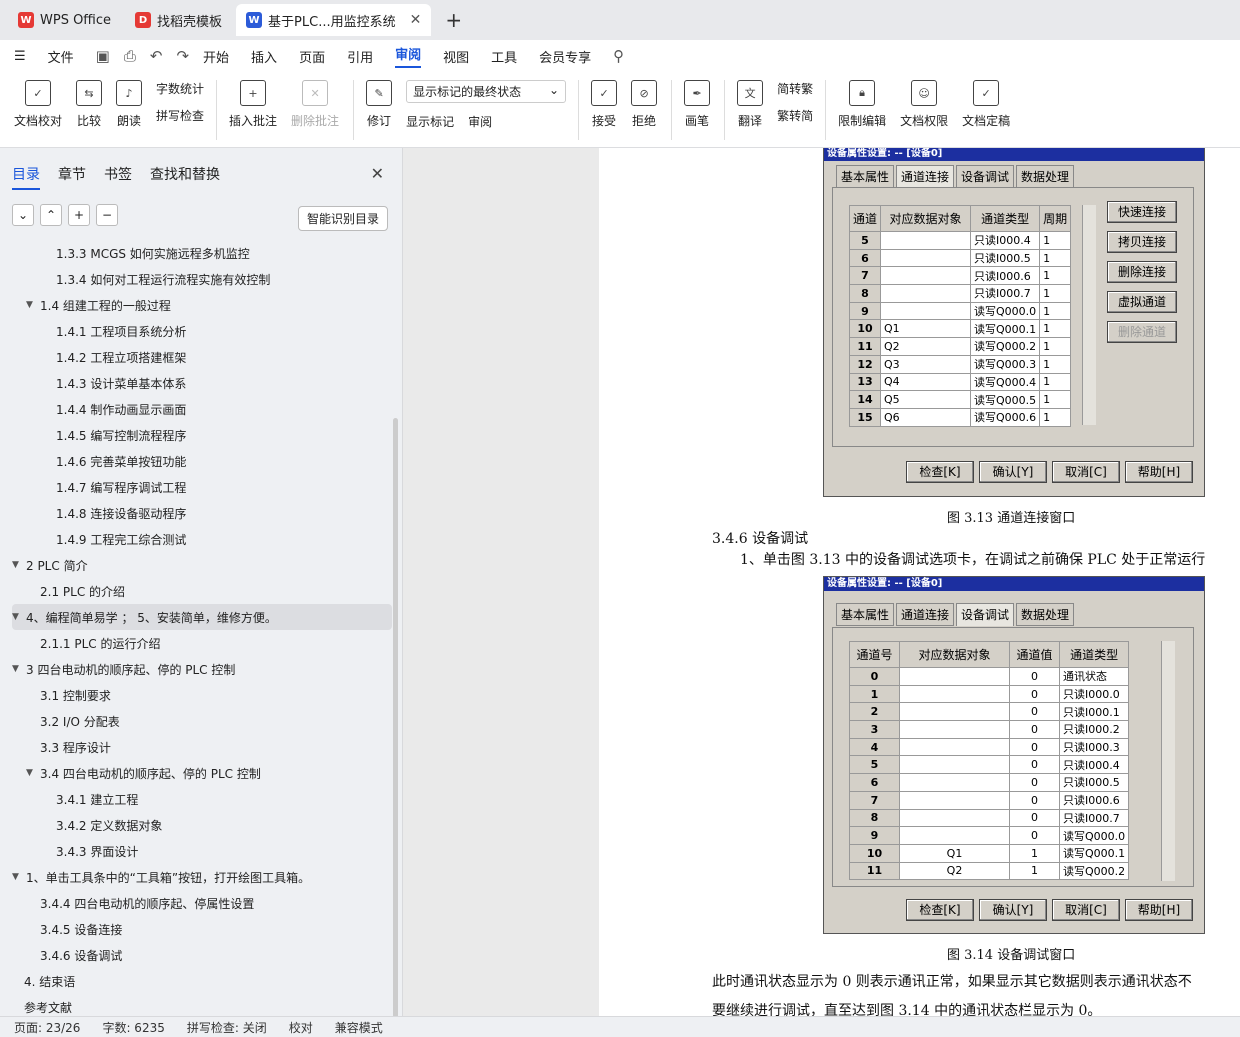 Image resolution: width=1240 pixels, height=1037 pixels. I want to click on delete-comment-button: ✕删除批注, so click(315, 104).